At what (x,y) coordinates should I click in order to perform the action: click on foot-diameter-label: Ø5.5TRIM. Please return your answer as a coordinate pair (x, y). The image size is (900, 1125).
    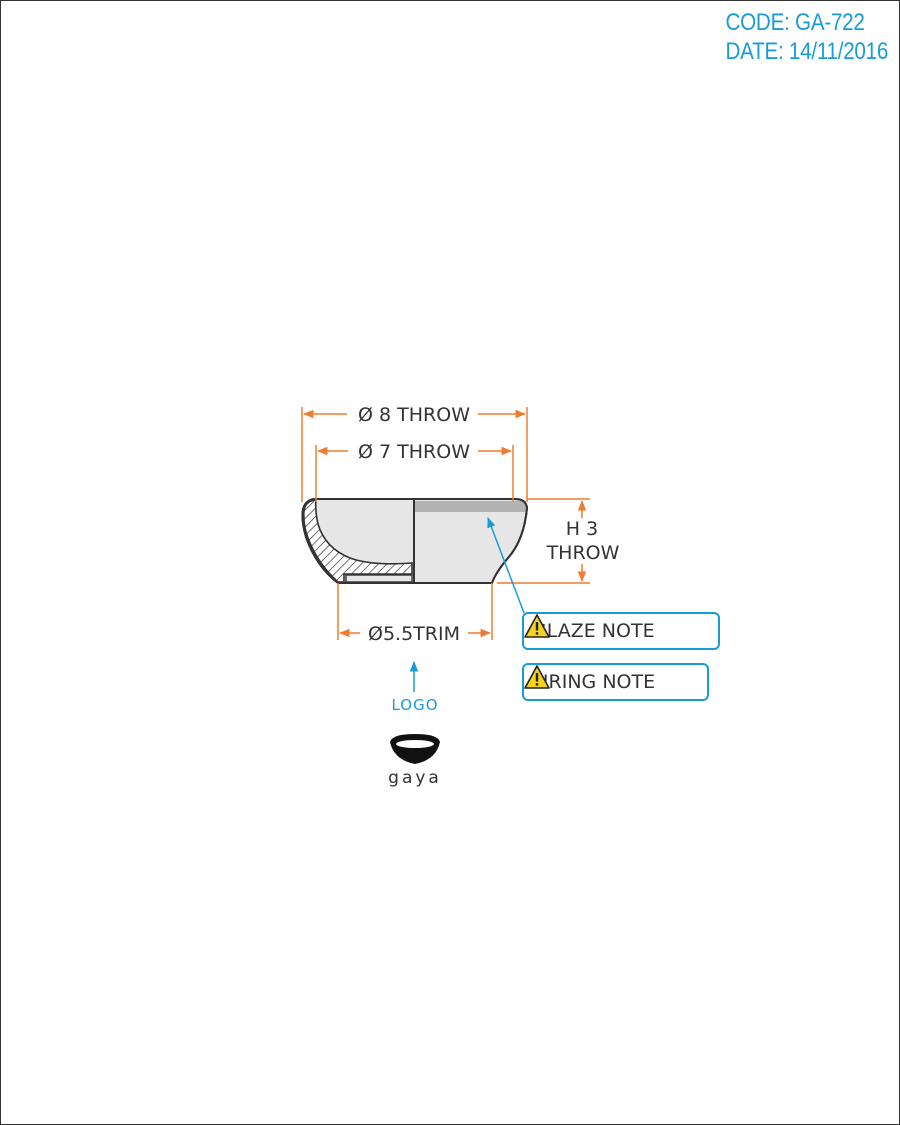
    Looking at the image, I should click on (414, 634).